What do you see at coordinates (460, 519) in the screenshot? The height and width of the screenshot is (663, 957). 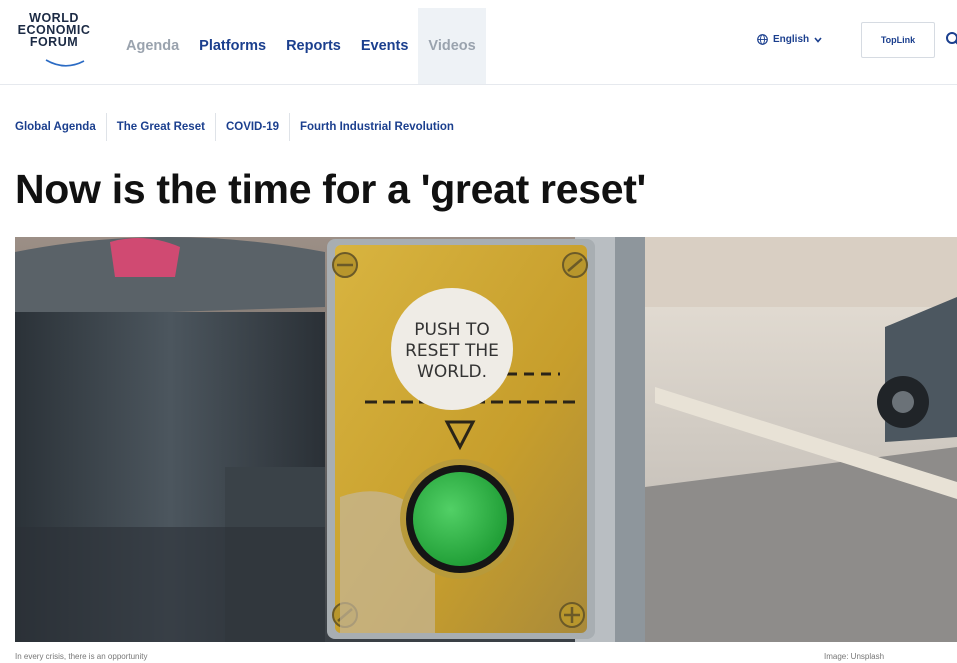 I see `green-push-button` at bounding box center [460, 519].